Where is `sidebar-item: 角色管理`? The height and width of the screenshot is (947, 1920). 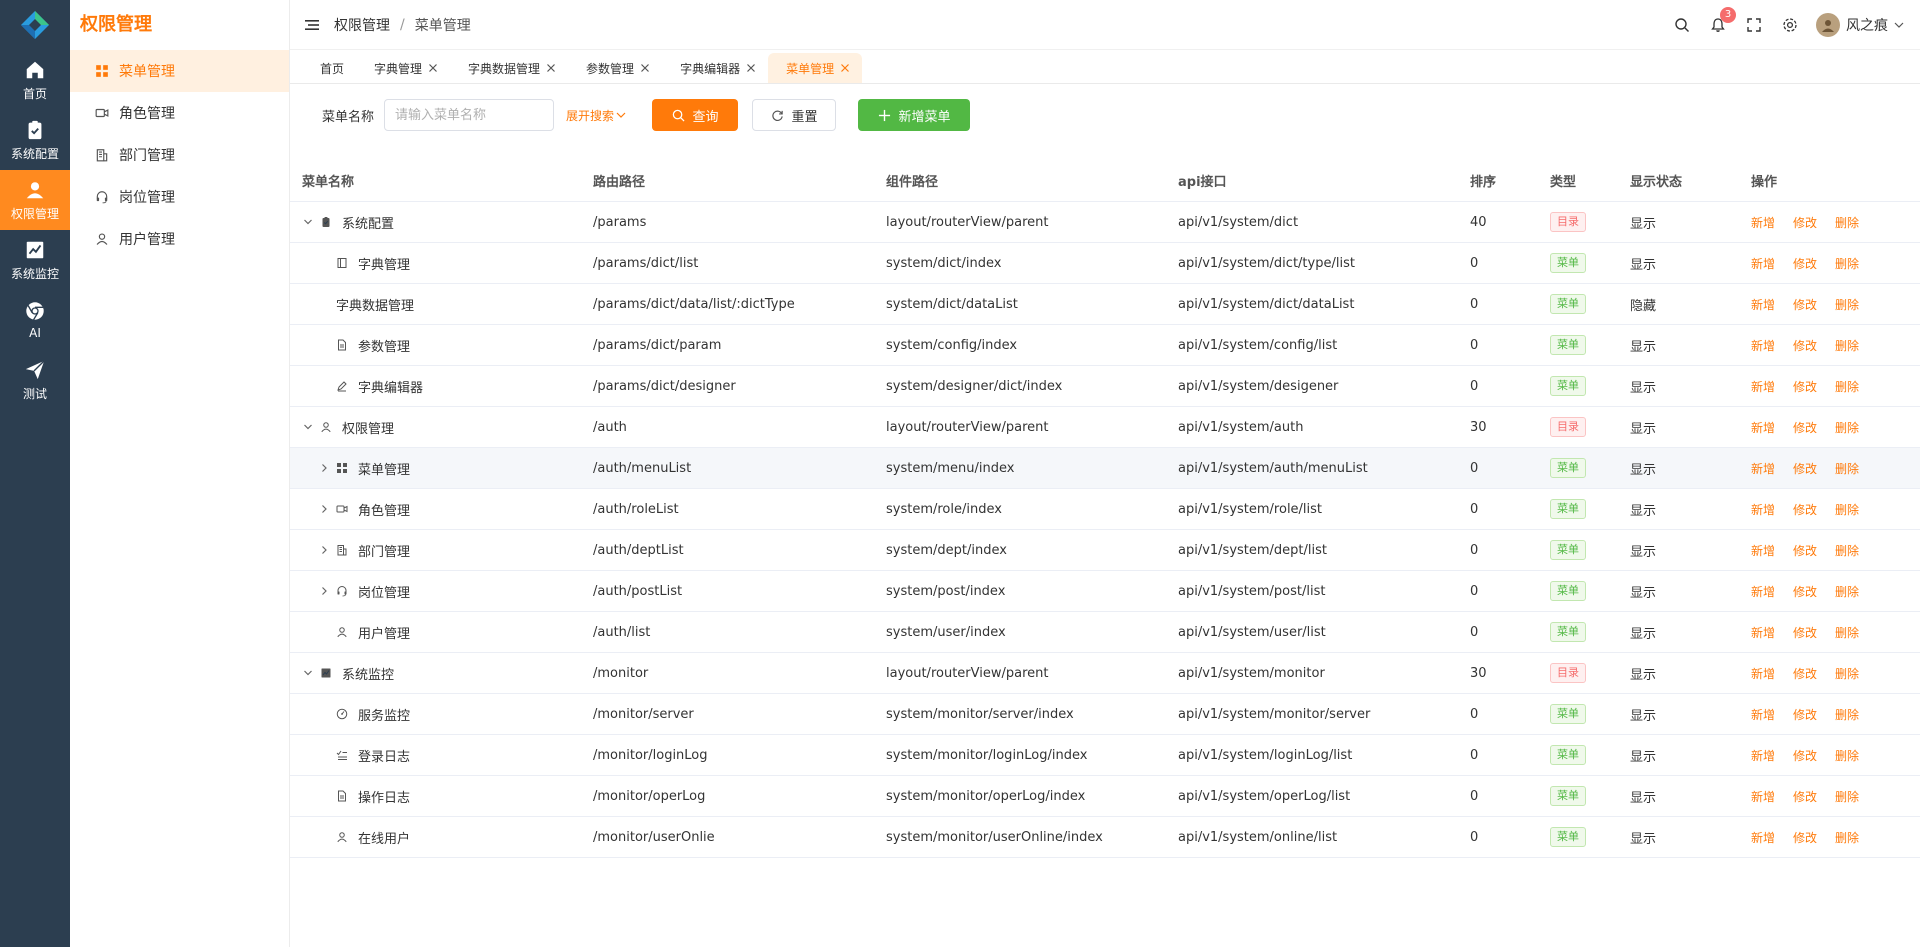
sidebar-item: 角色管理 is located at coordinates (179, 113).